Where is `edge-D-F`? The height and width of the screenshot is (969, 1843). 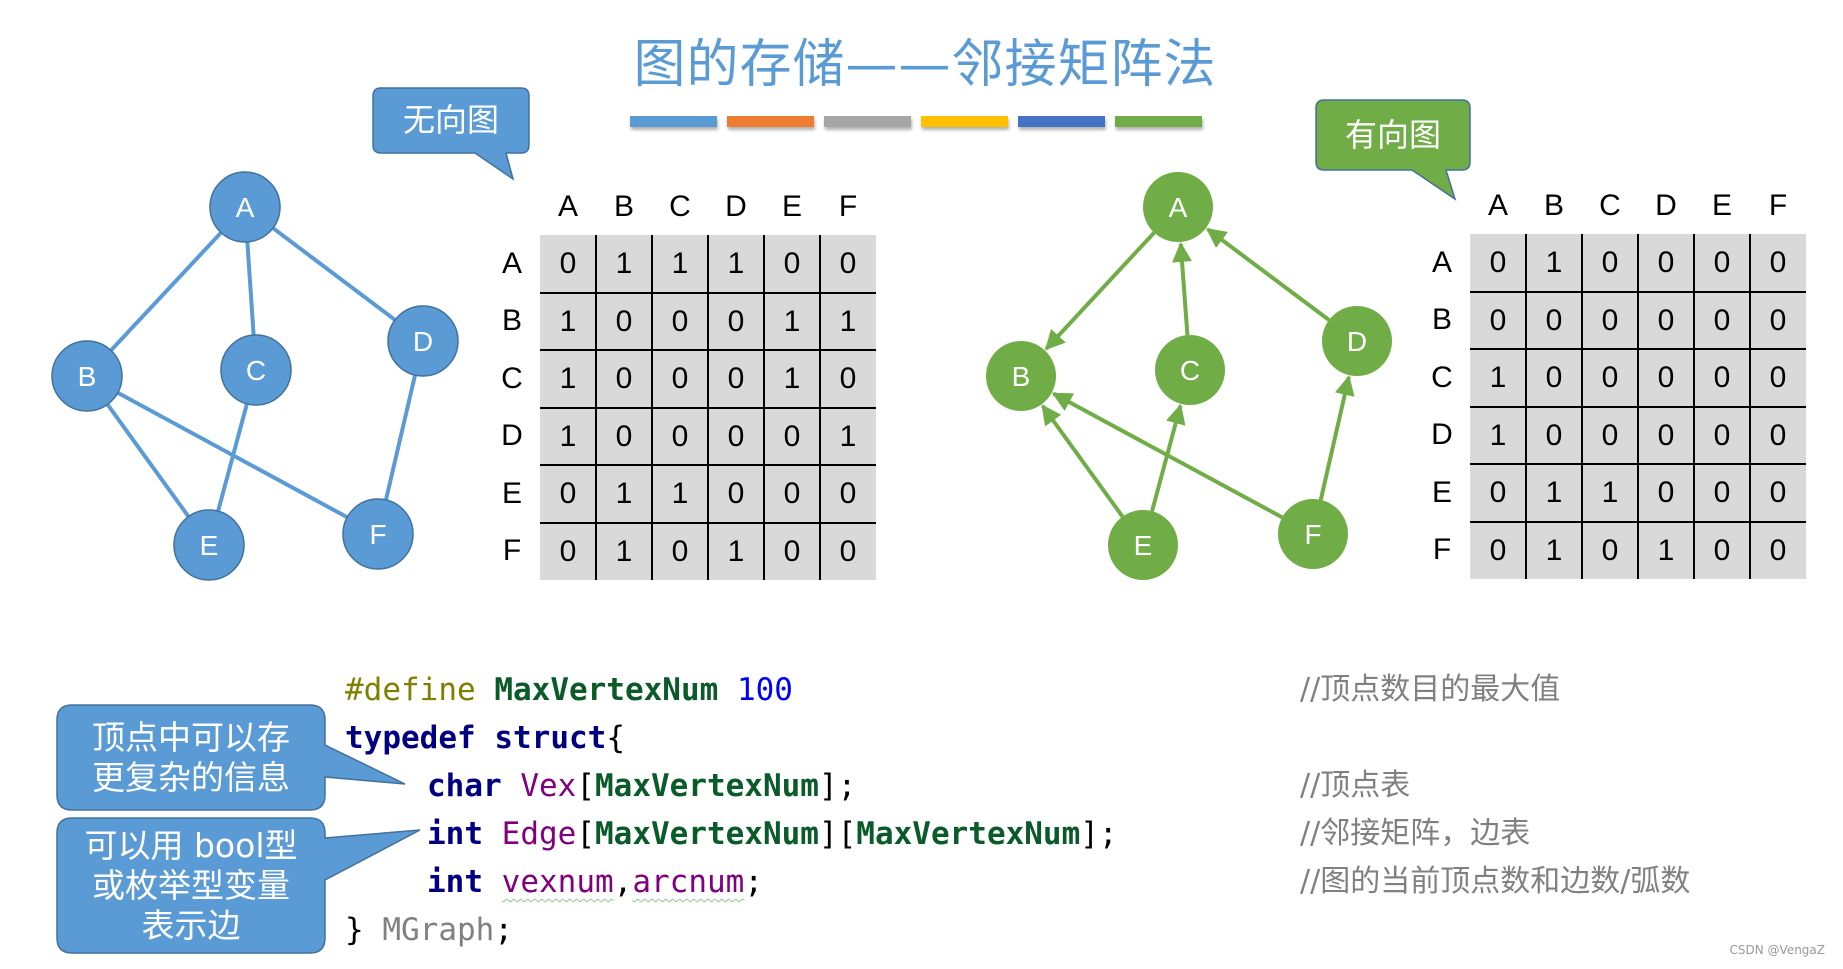 edge-D-F is located at coordinates (400, 437).